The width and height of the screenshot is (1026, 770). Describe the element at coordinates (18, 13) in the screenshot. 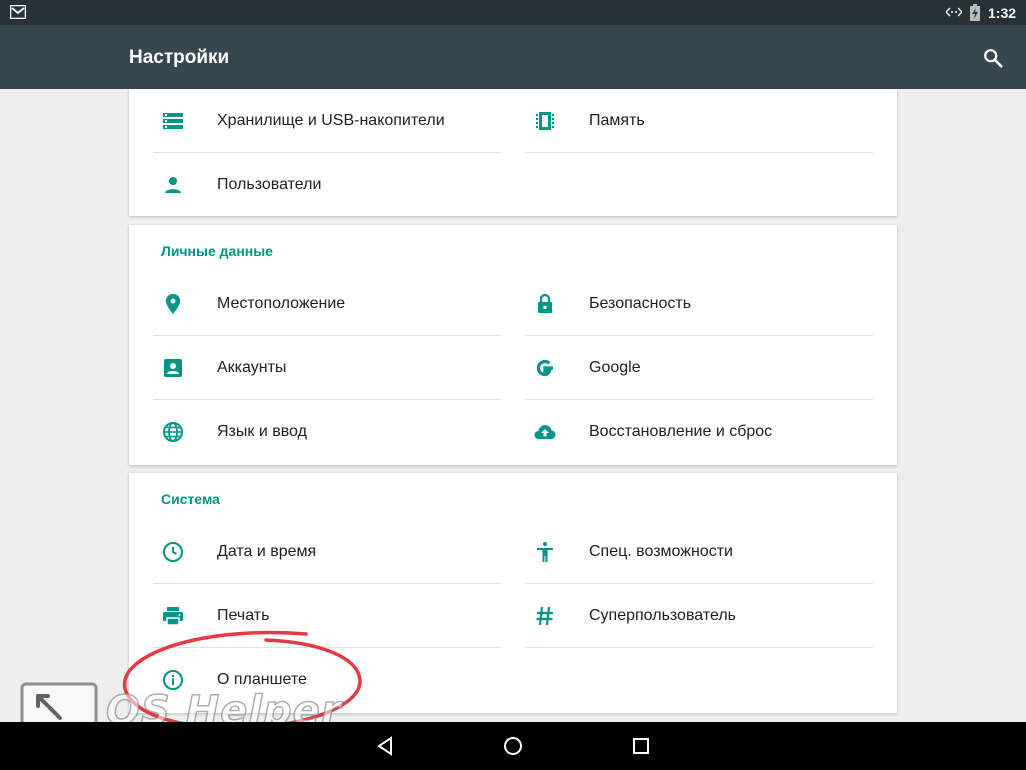

I see `gmail-icon` at that location.